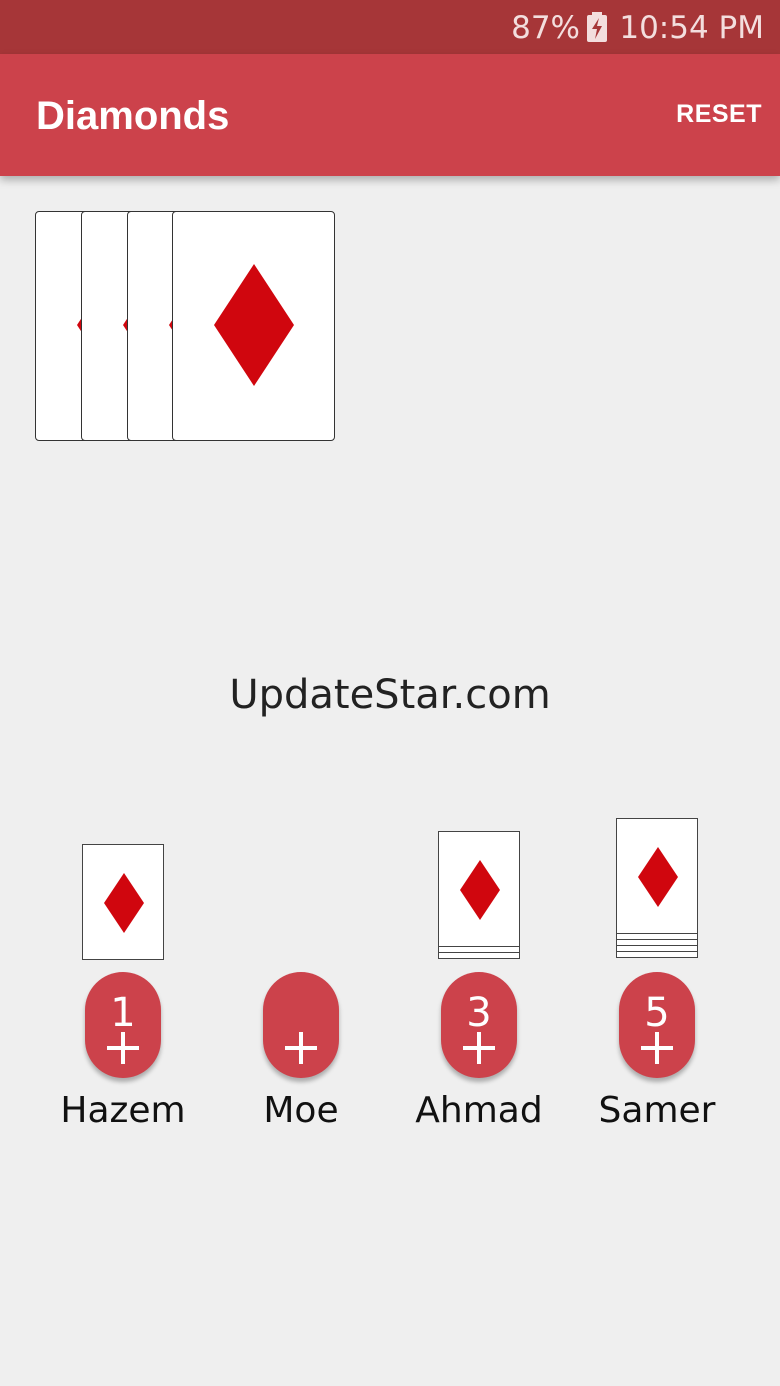  I want to click on player-name: Ahmad, so click(479, 1110).